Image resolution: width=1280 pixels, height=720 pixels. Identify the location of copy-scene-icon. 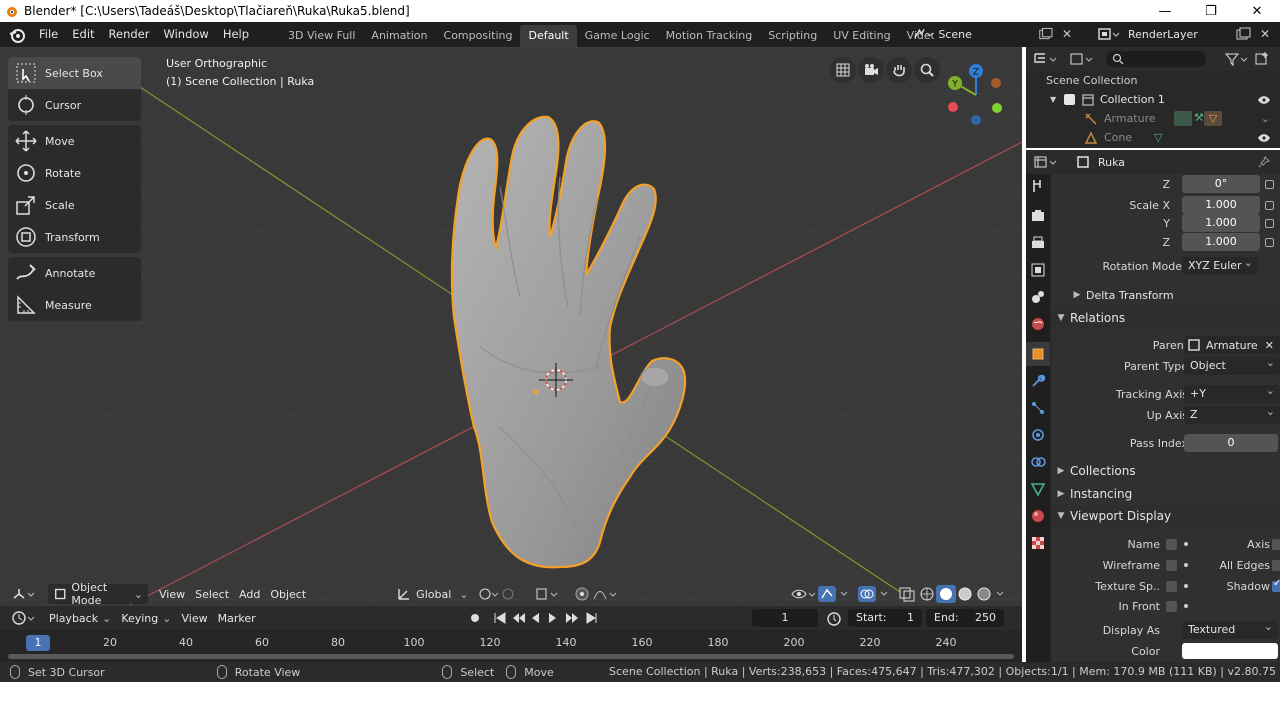
(1045, 34).